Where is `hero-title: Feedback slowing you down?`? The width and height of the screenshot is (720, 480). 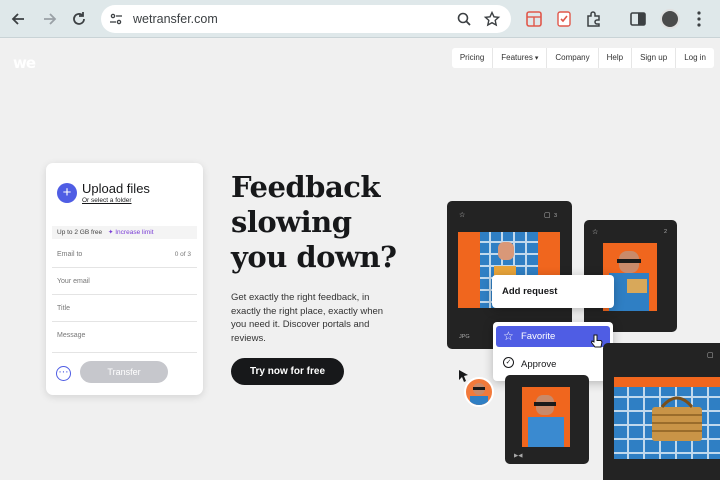 hero-title: Feedback slowing you down? is located at coordinates (321, 222).